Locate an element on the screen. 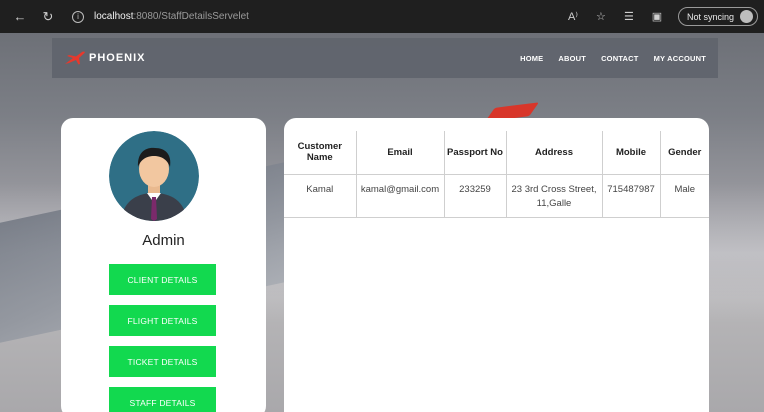 The width and height of the screenshot is (764, 412). admin-avatar is located at coordinates (154, 176).